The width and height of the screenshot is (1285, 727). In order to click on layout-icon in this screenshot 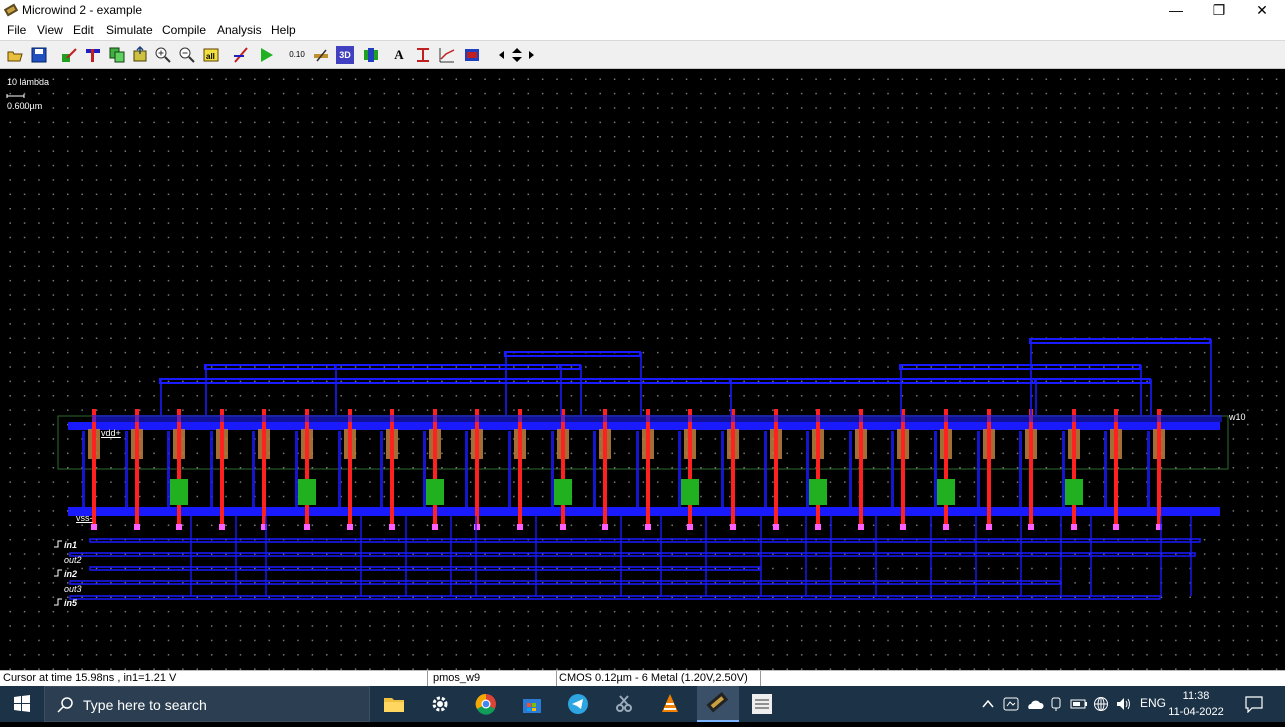, I will do `click(371, 55)`.